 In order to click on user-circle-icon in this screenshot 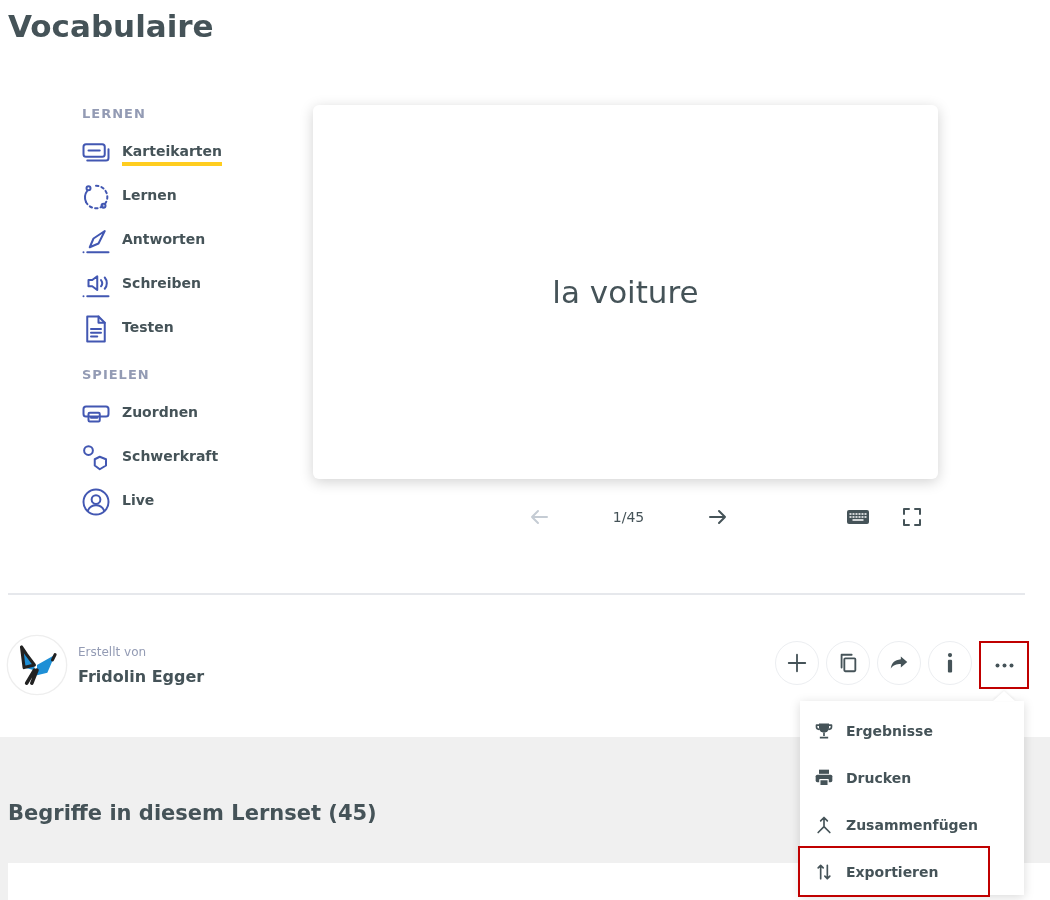, I will do `click(96, 502)`.